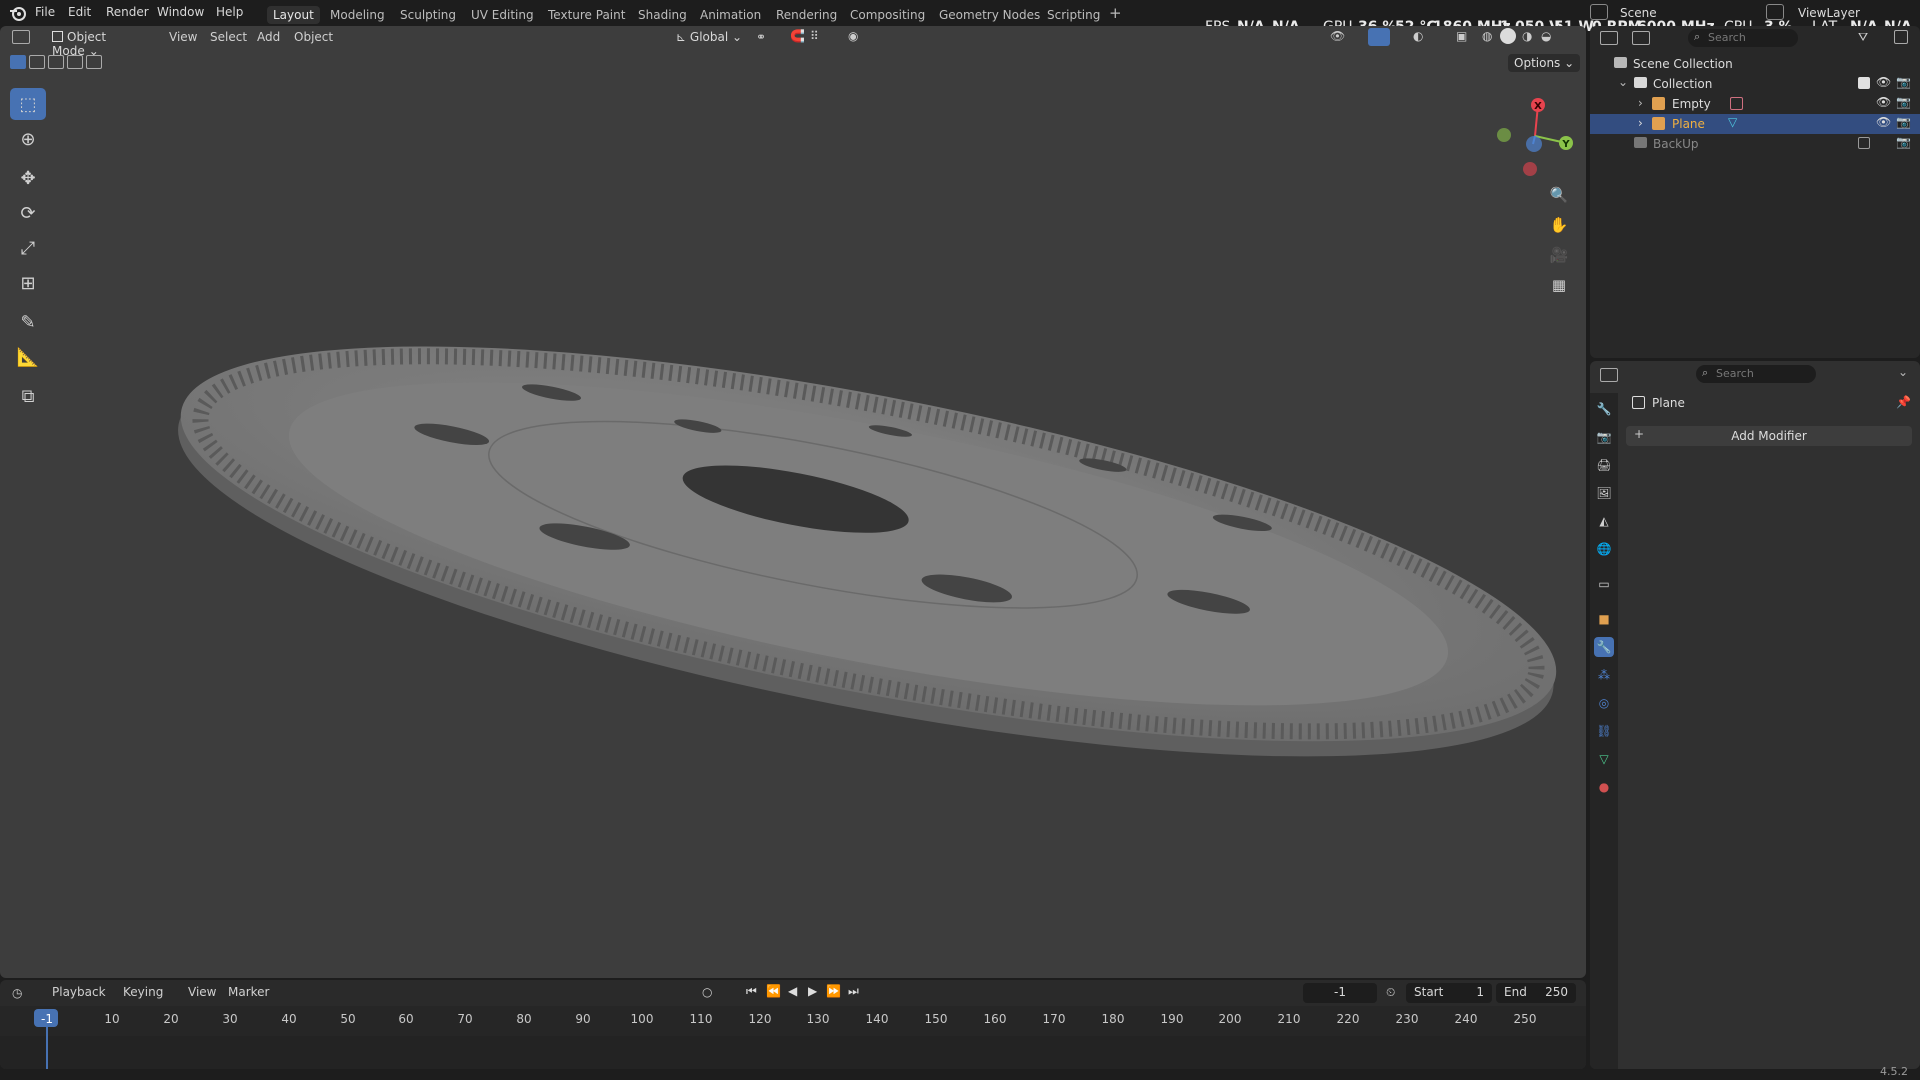  I want to click on end-frame-field: End 250, so click(1536, 993).